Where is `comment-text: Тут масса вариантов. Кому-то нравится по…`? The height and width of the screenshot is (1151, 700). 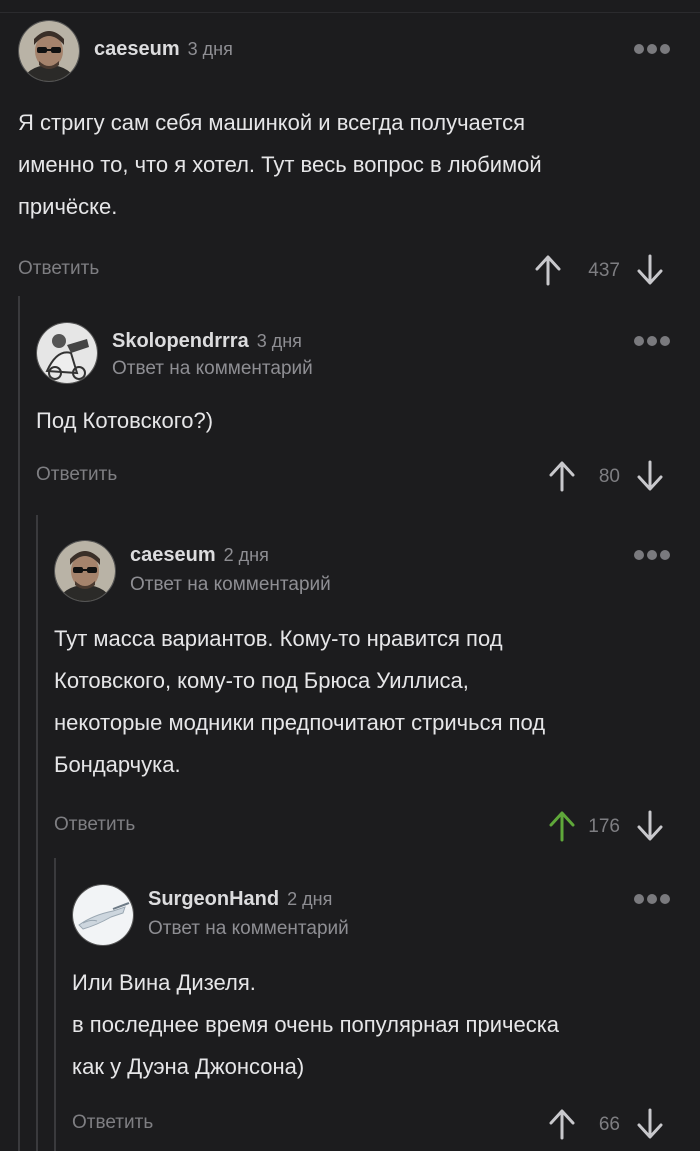 comment-text: Тут масса вариантов. Кому-то нравится по… is located at coordinates (300, 701).